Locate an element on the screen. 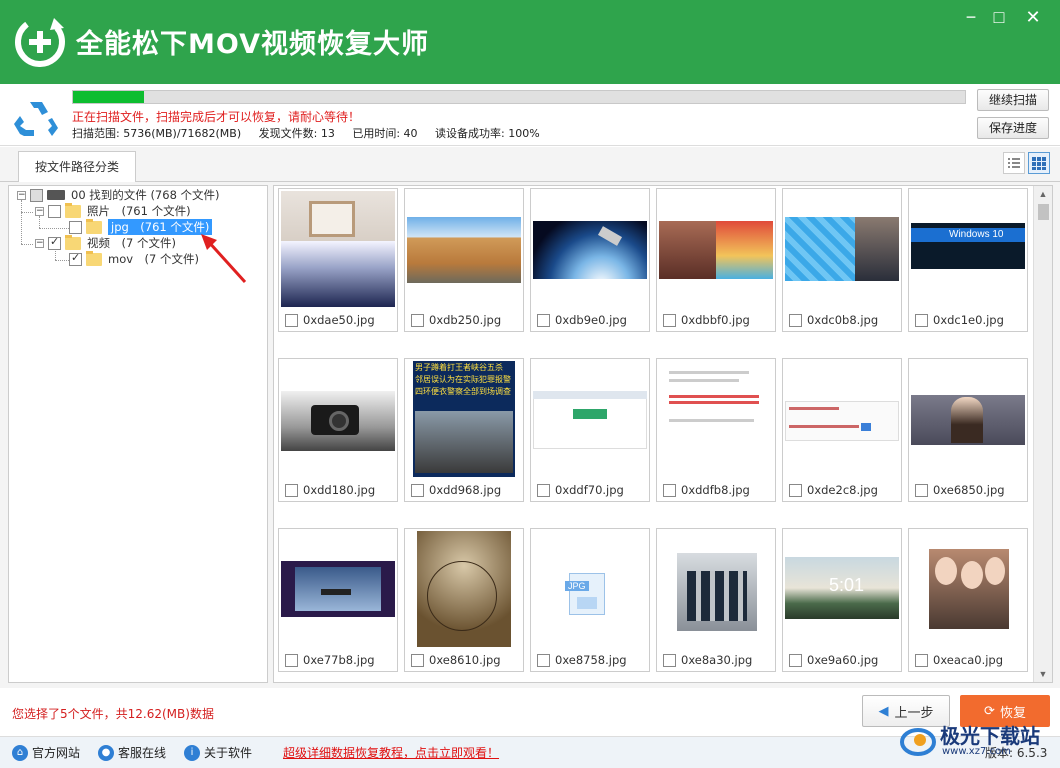 This screenshot has width=1060, height=768. list-view-button is located at coordinates (1014, 163).